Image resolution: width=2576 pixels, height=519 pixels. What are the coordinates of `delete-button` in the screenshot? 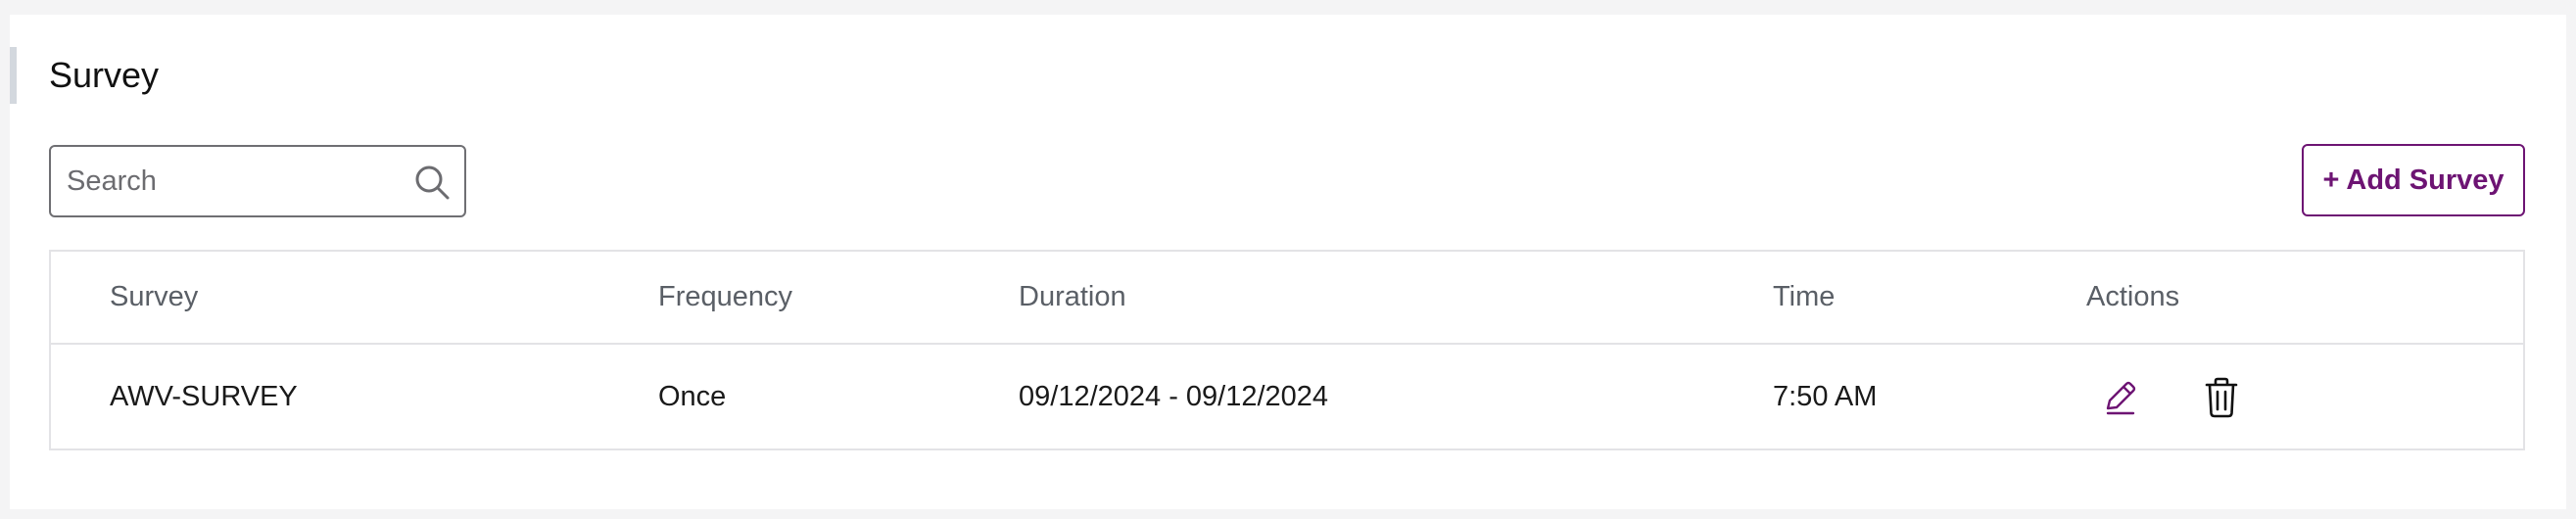 It's located at (2221, 397).